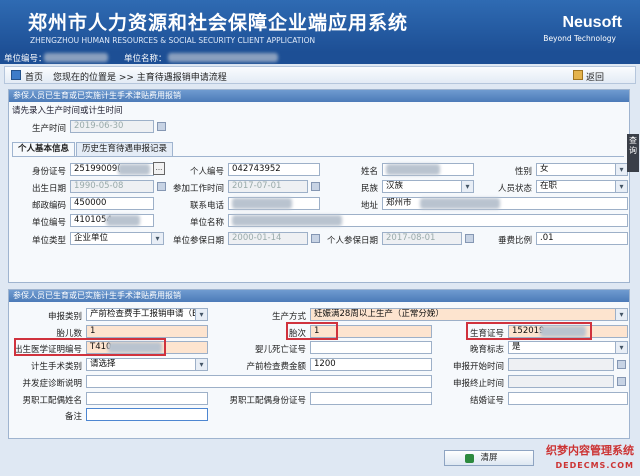 This screenshot has height=476, width=640. I want to click on home-link: 首页, so click(34, 76).